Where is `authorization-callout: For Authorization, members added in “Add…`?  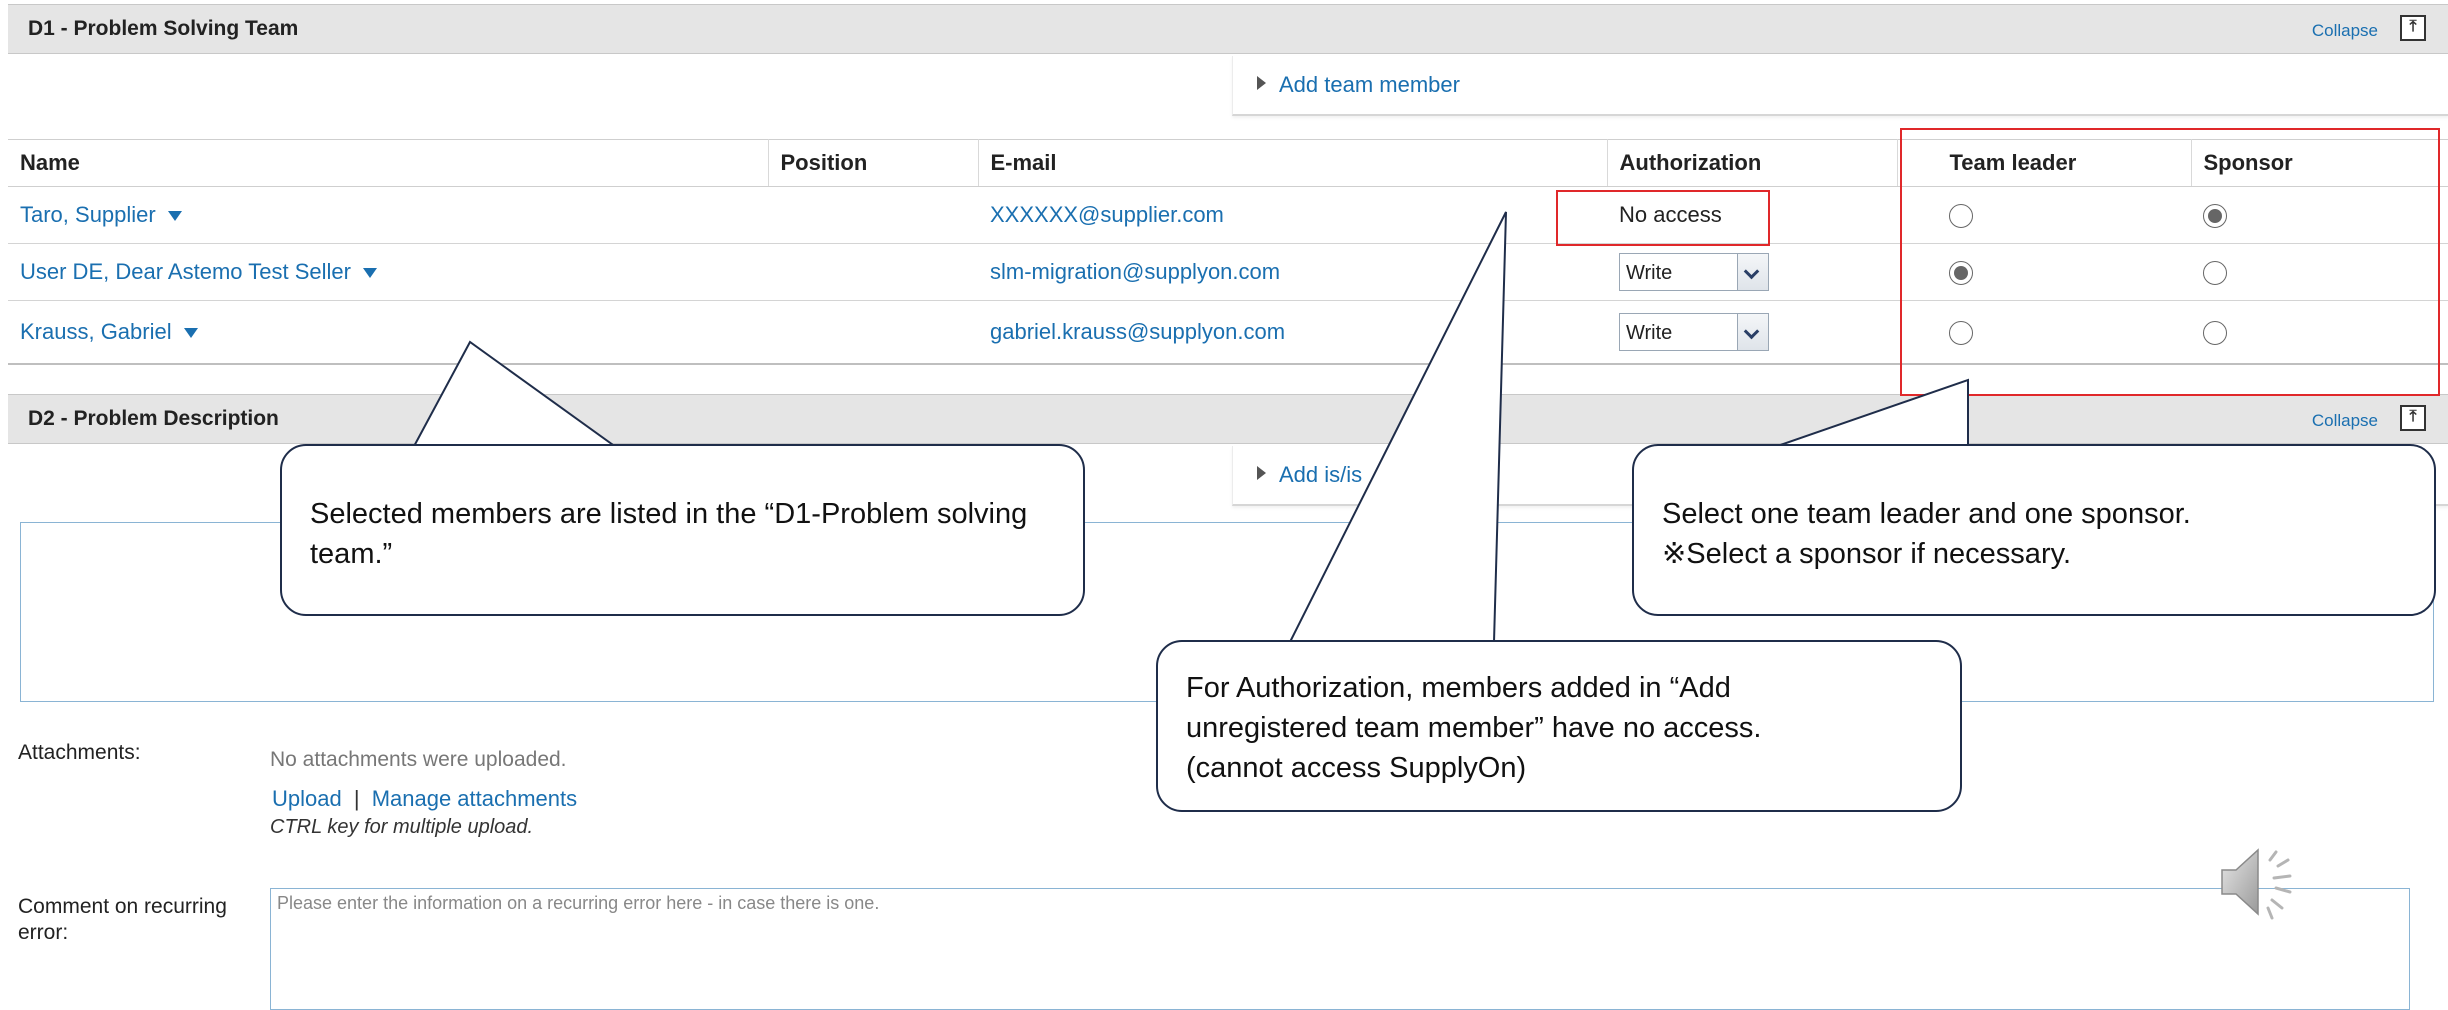
authorization-callout: For Authorization, members added in “Add… is located at coordinates (1559, 726).